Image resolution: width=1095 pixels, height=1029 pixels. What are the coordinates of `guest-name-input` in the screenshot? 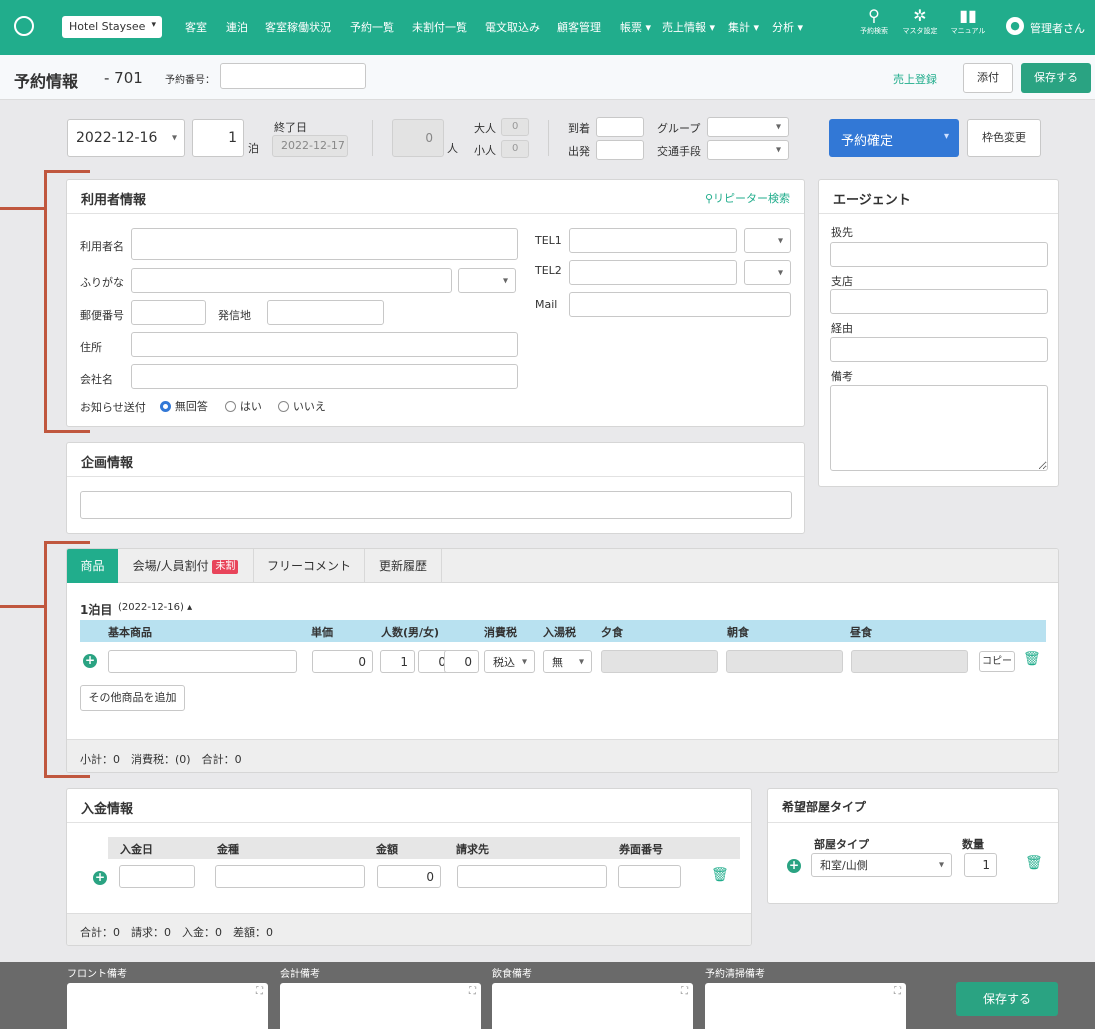 It's located at (324, 244).